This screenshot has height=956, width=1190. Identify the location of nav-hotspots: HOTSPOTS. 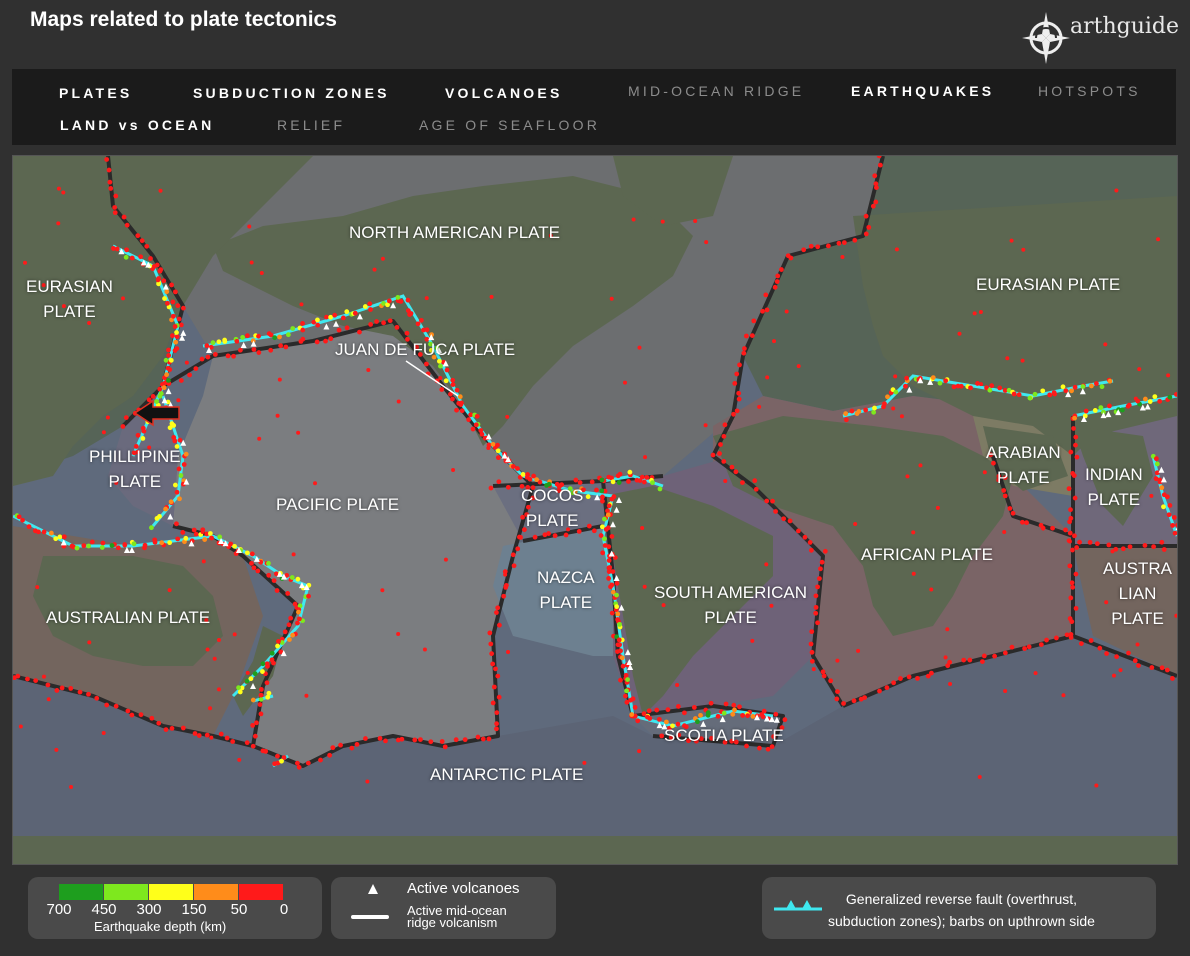
(1089, 91).